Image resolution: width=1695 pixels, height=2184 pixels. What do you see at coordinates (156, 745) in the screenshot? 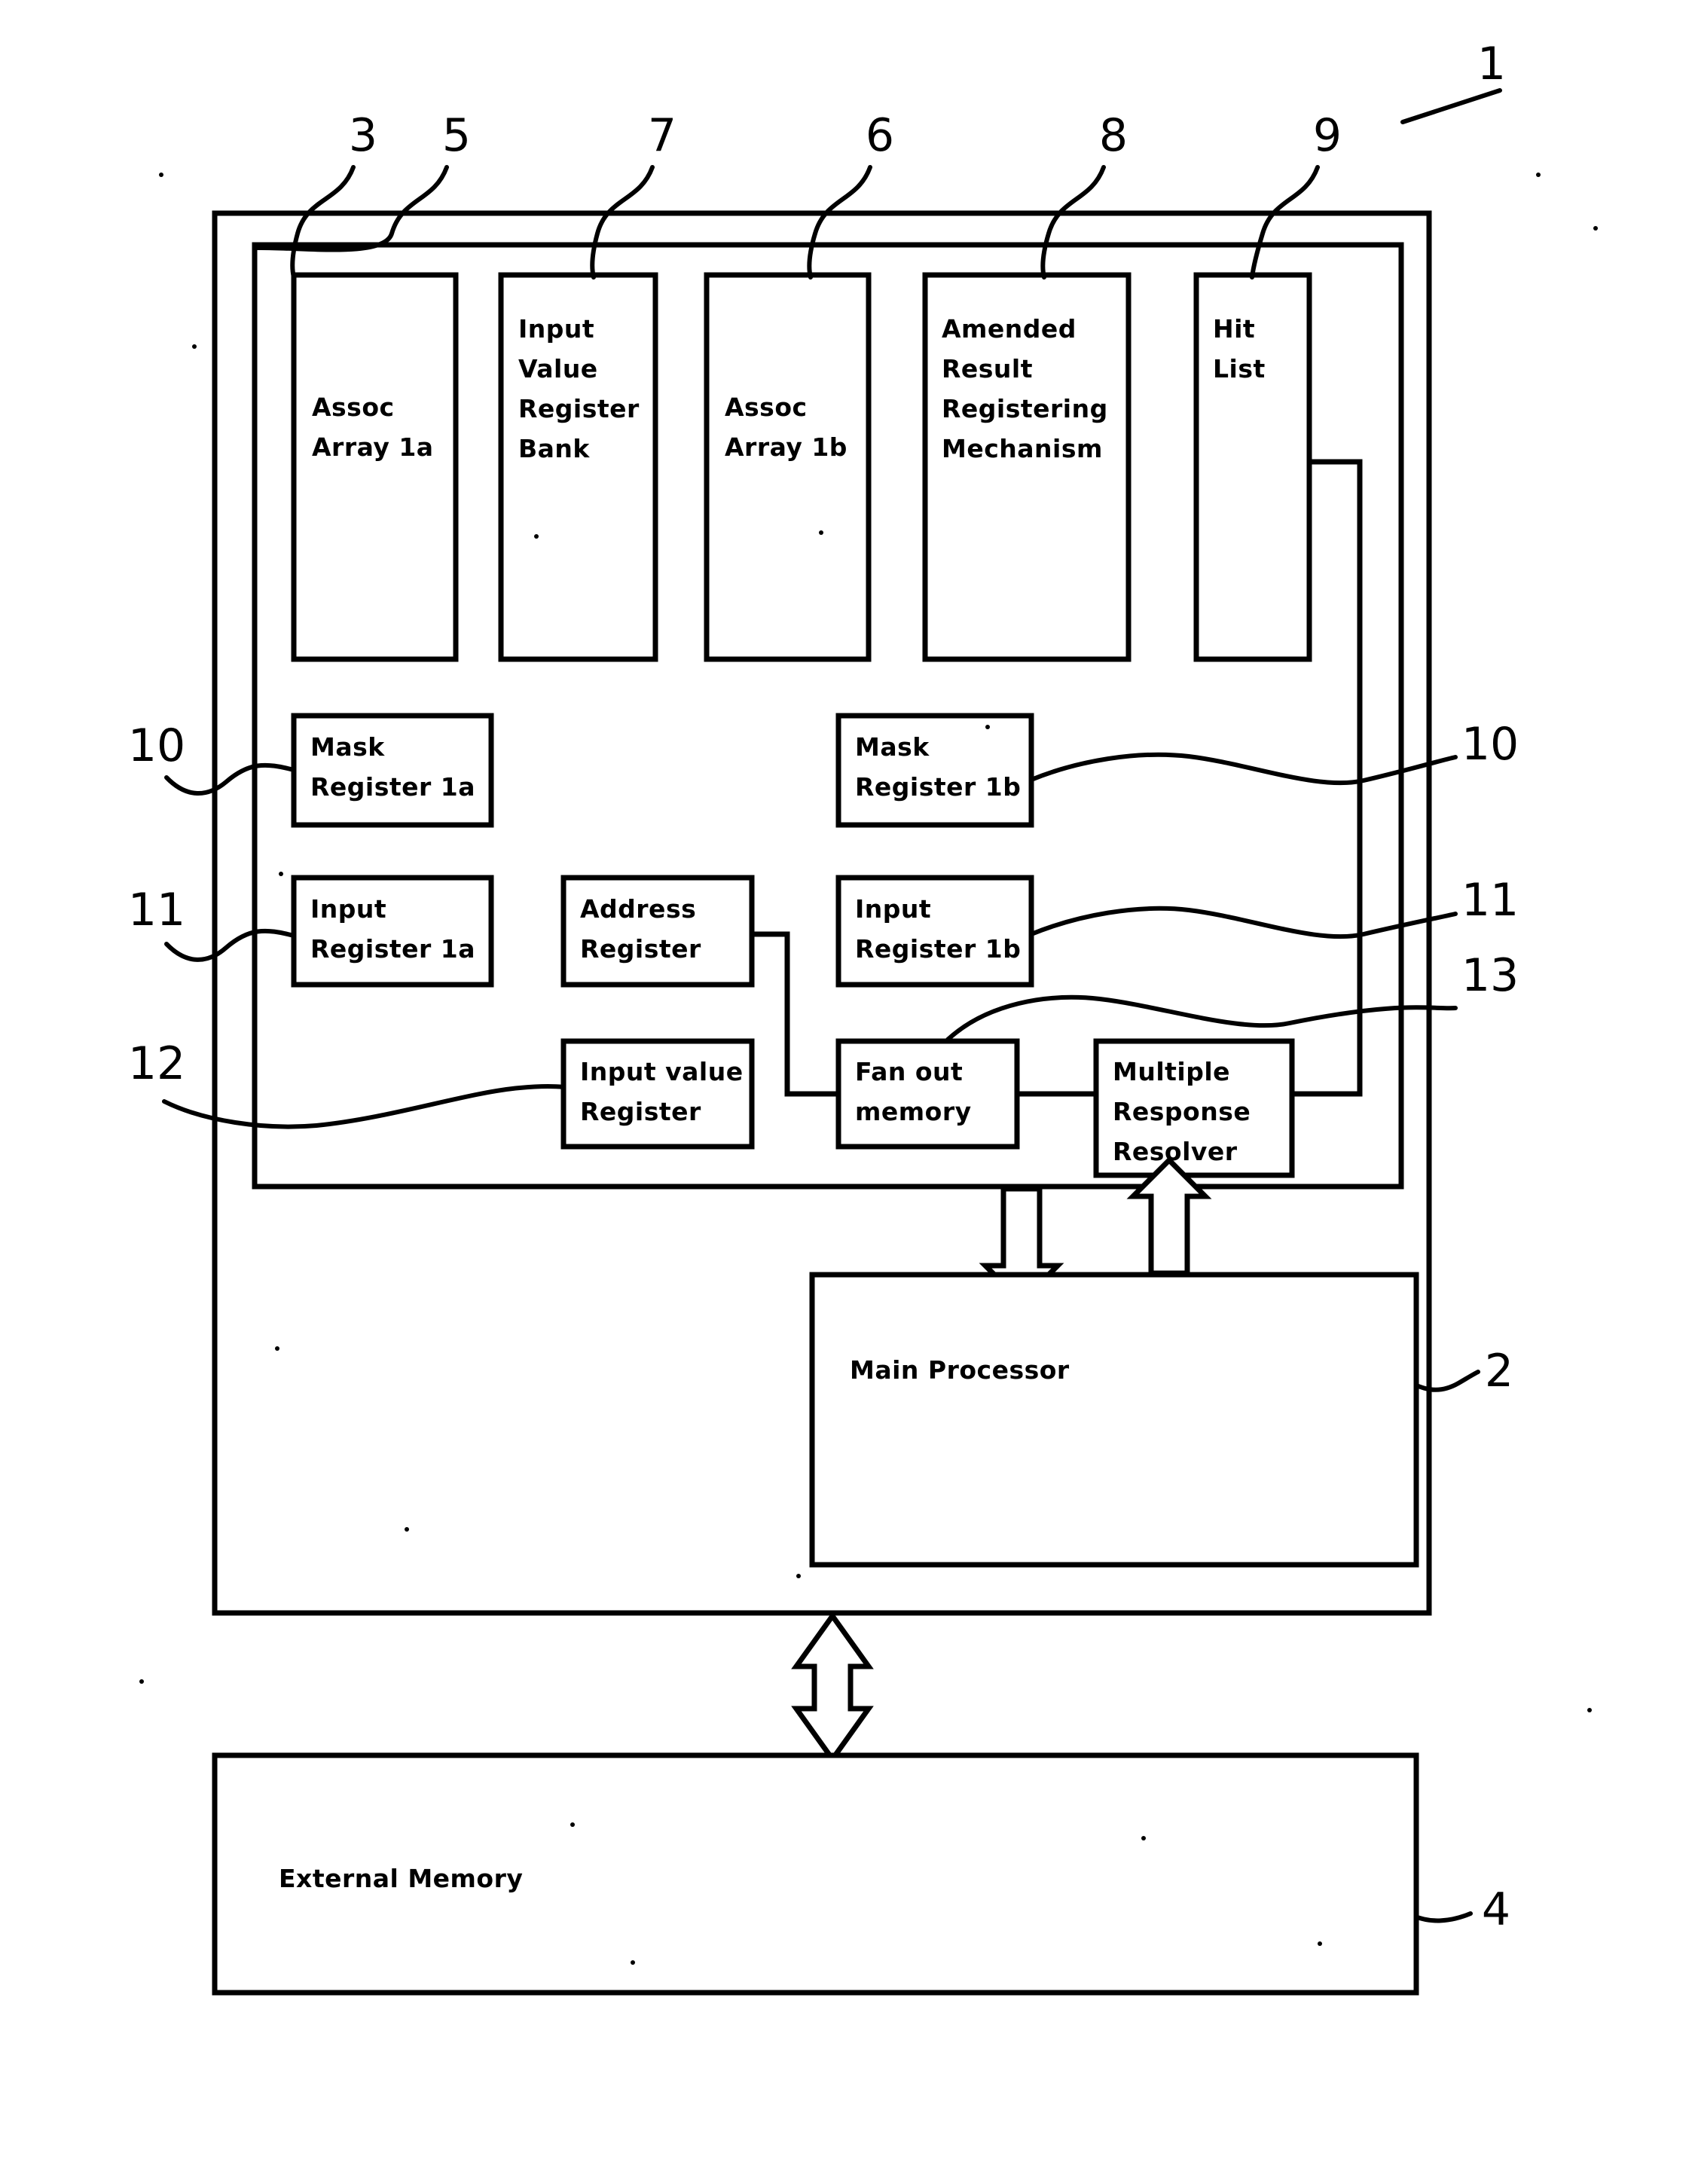
I see `ref-numeral-10-left: 10` at bounding box center [156, 745].